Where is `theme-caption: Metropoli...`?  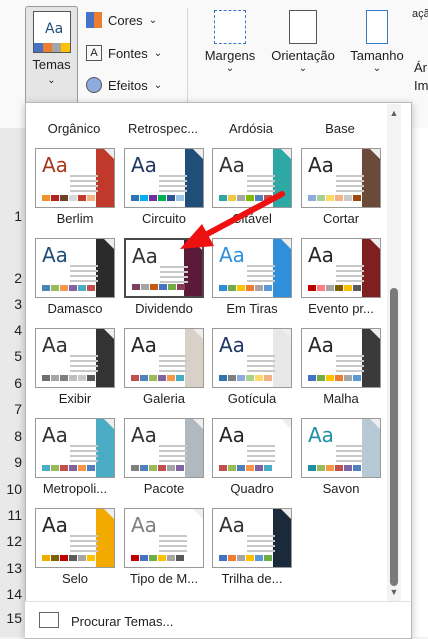 theme-caption: Metropoli... is located at coordinates (75, 488).